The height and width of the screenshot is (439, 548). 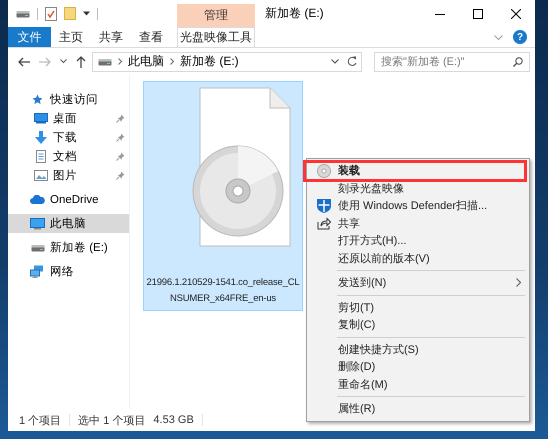 What do you see at coordinates (71, 37) in the screenshot?
I see `ribbon-tab: 主页` at bounding box center [71, 37].